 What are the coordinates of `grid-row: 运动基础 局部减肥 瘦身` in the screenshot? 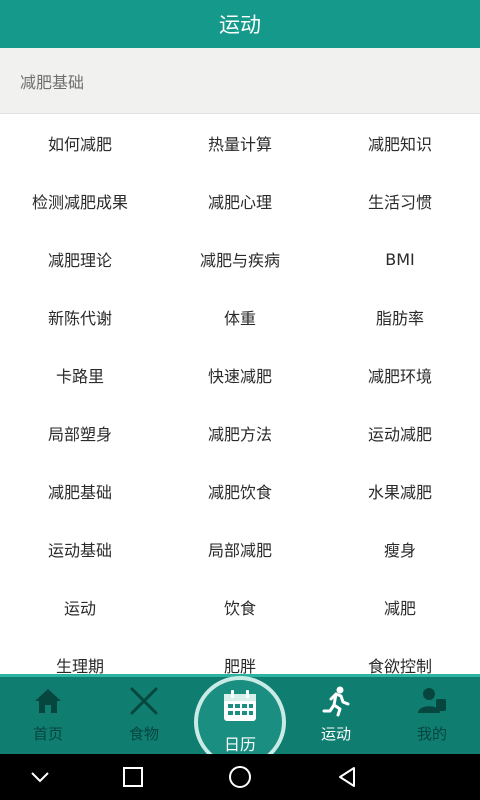 It's located at (240, 549).